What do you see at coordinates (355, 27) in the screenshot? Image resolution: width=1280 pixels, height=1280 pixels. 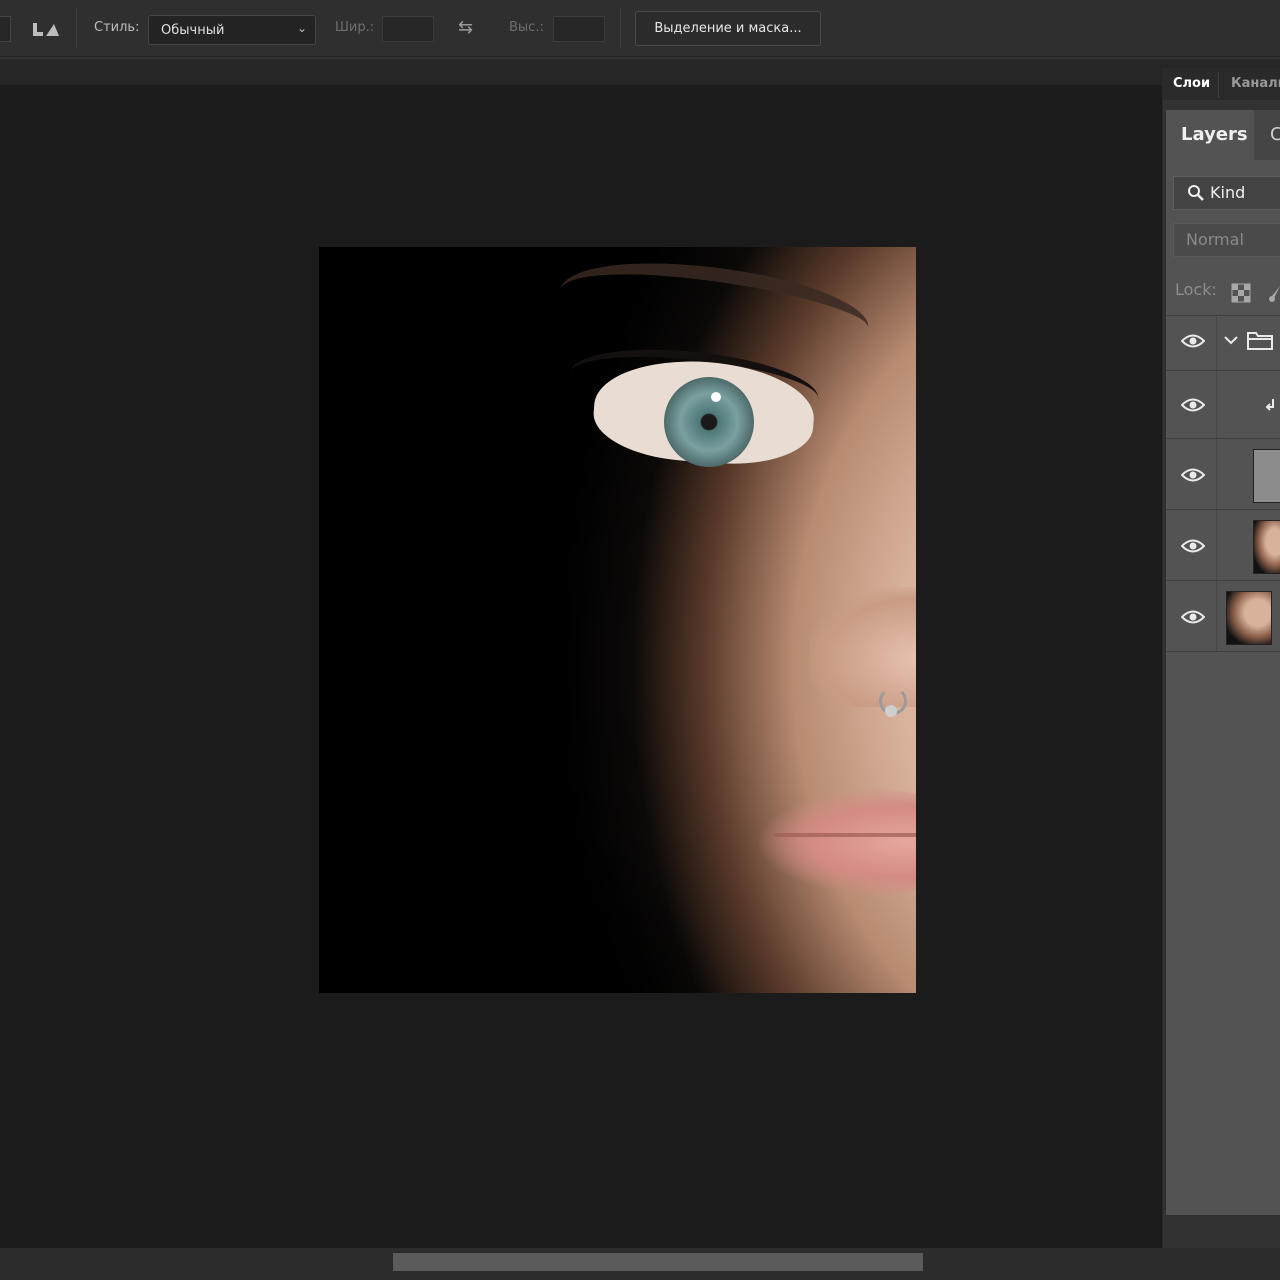 I see `width-label: Шир.:` at bounding box center [355, 27].